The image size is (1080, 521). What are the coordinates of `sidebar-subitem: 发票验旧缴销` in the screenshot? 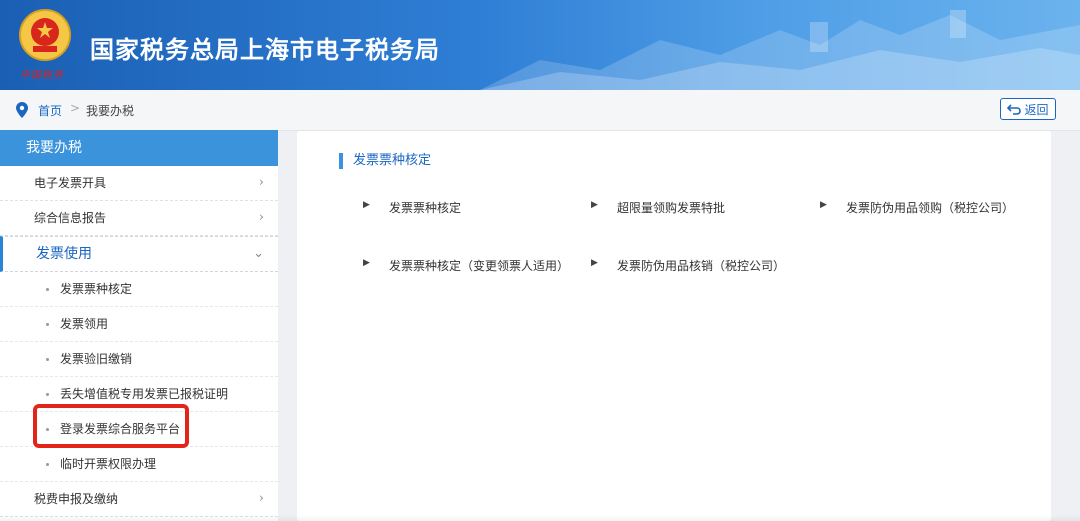 It's located at (139, 359).